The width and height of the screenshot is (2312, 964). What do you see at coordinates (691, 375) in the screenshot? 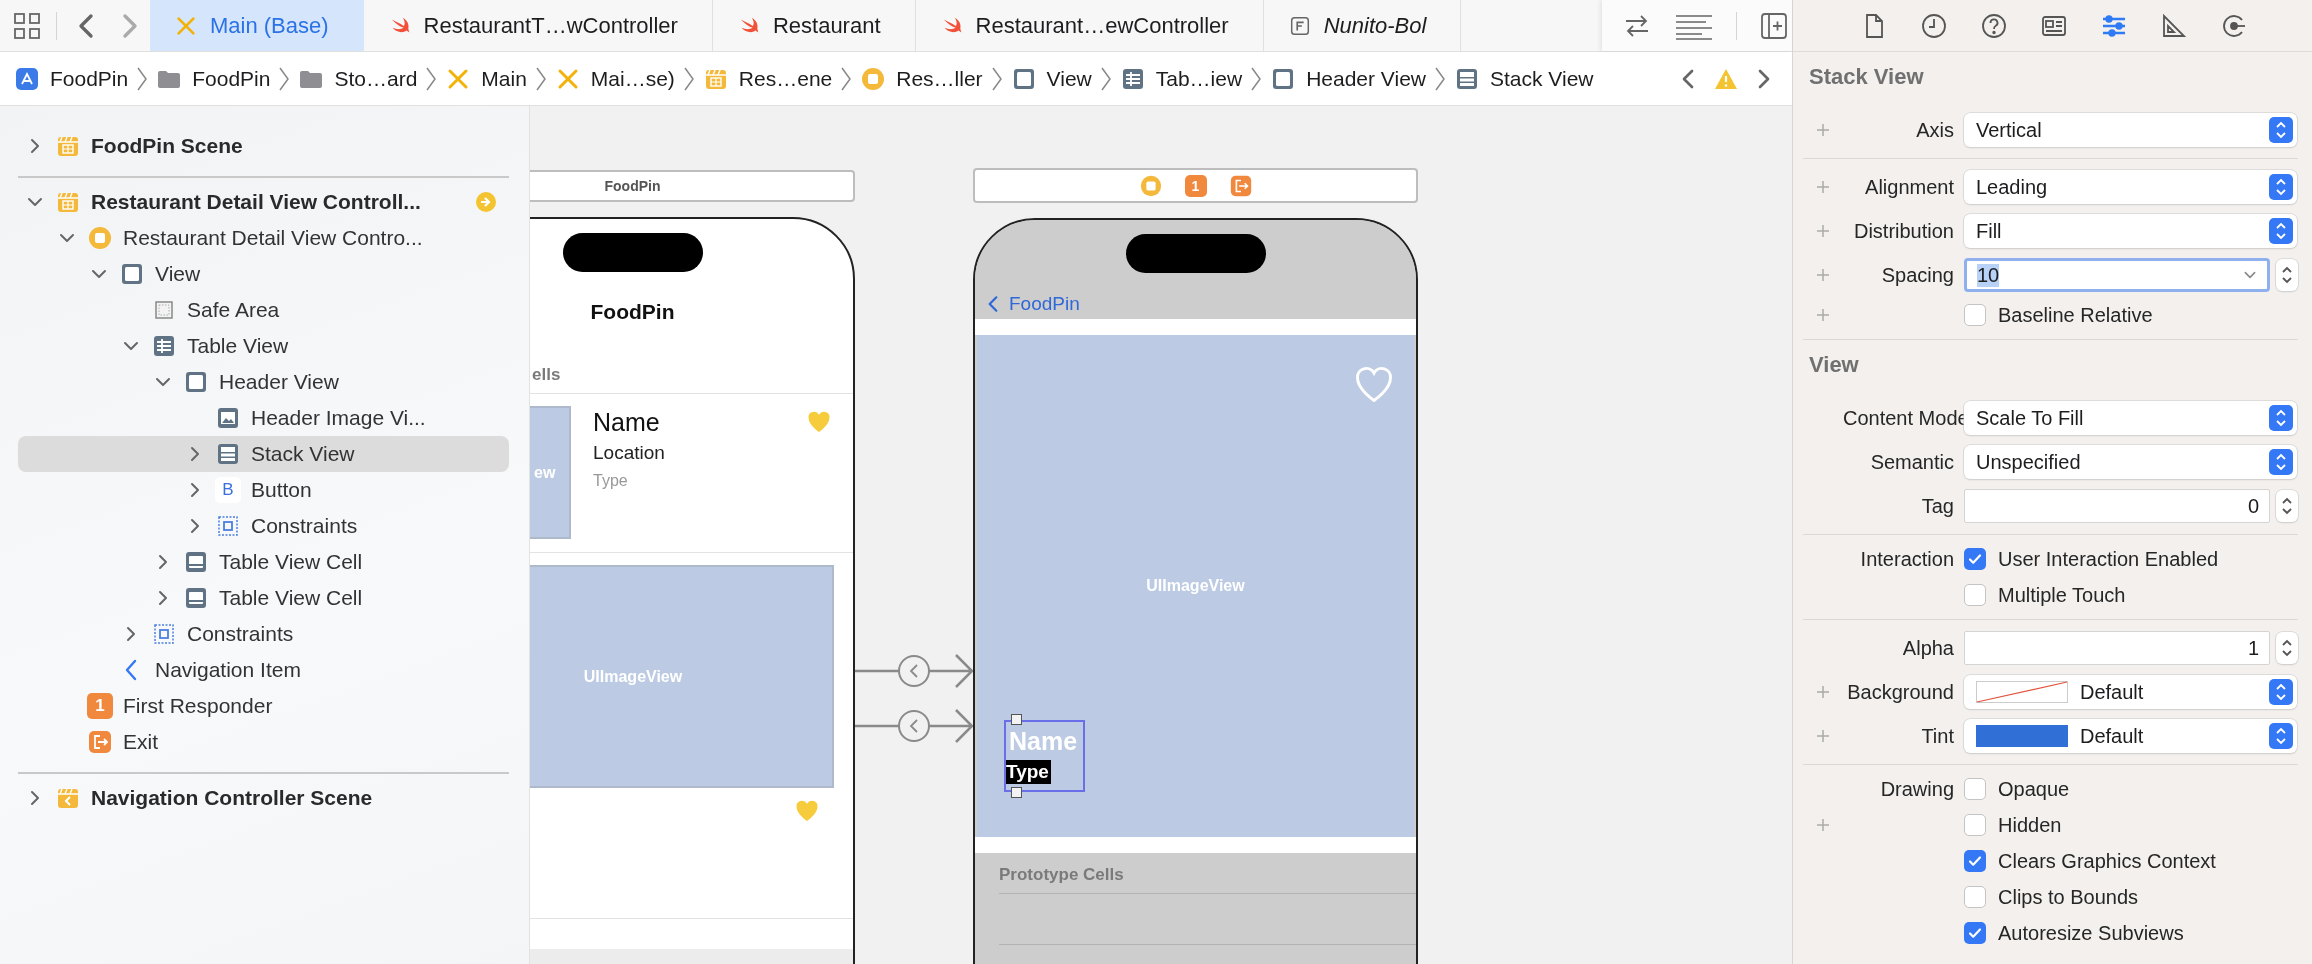
I see `section-header: ells` at bounding box center [691, 375].